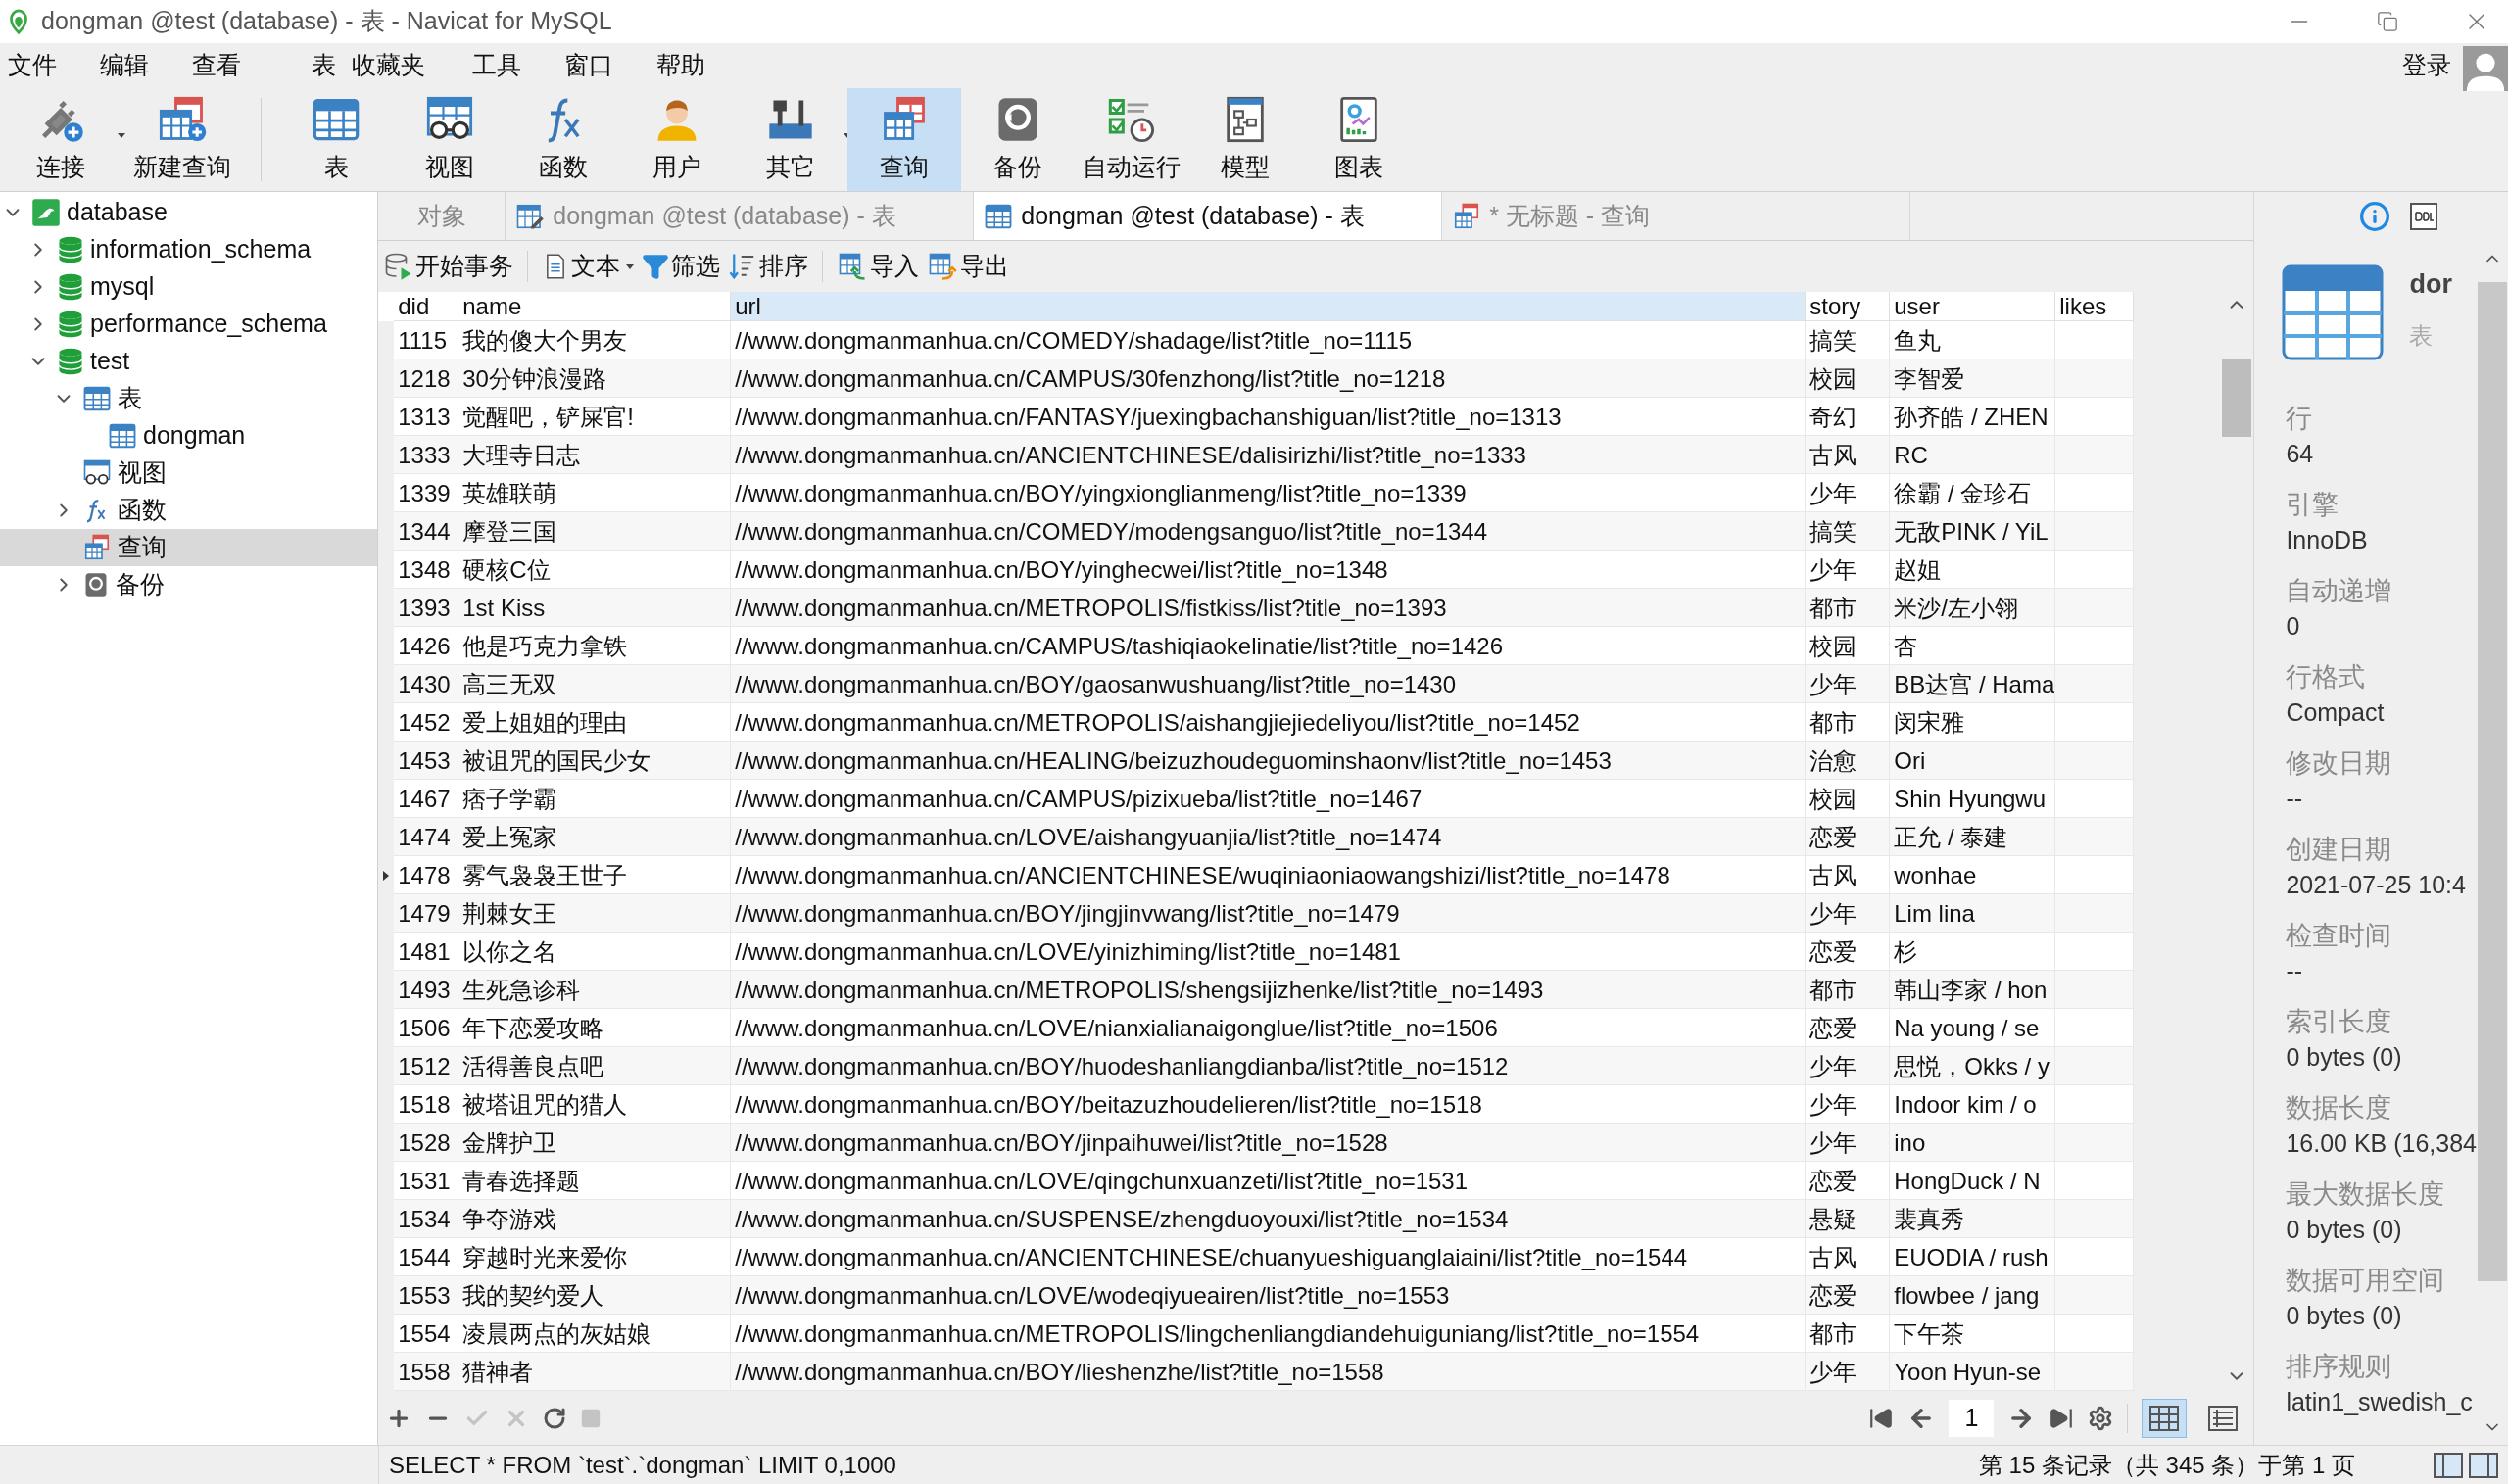 The image size is (2508, 1484). I want to click on login-link: 登录, so click(2426, 65).